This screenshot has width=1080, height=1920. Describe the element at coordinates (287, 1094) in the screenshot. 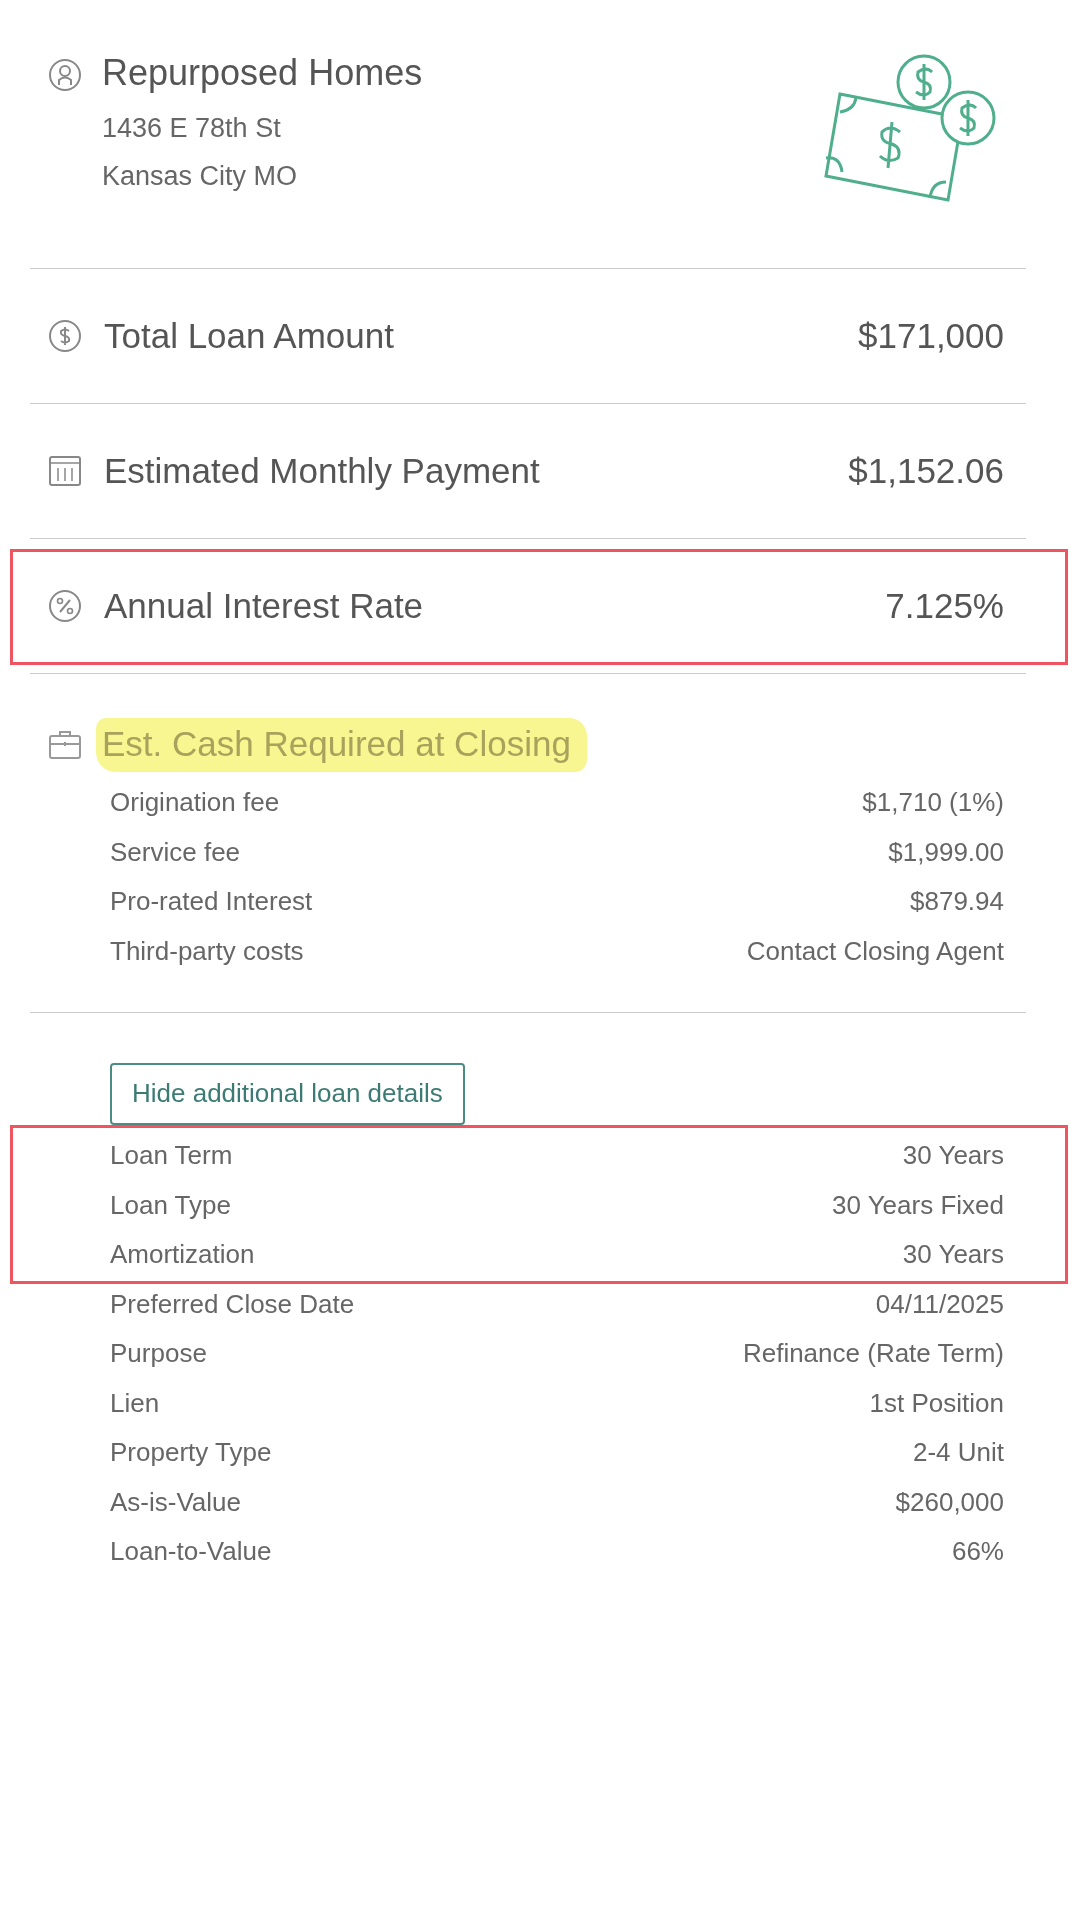

I see `hide-details-button: Hide additional loan details` at that location.